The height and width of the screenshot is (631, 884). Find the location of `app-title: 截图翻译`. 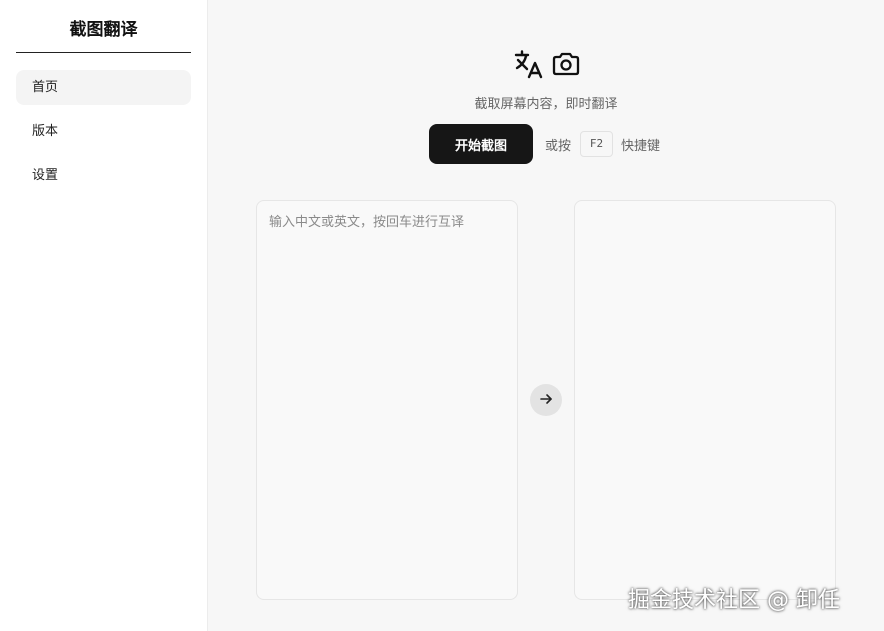

app-title: 截图翻译 is located at coordinates (103, 35).